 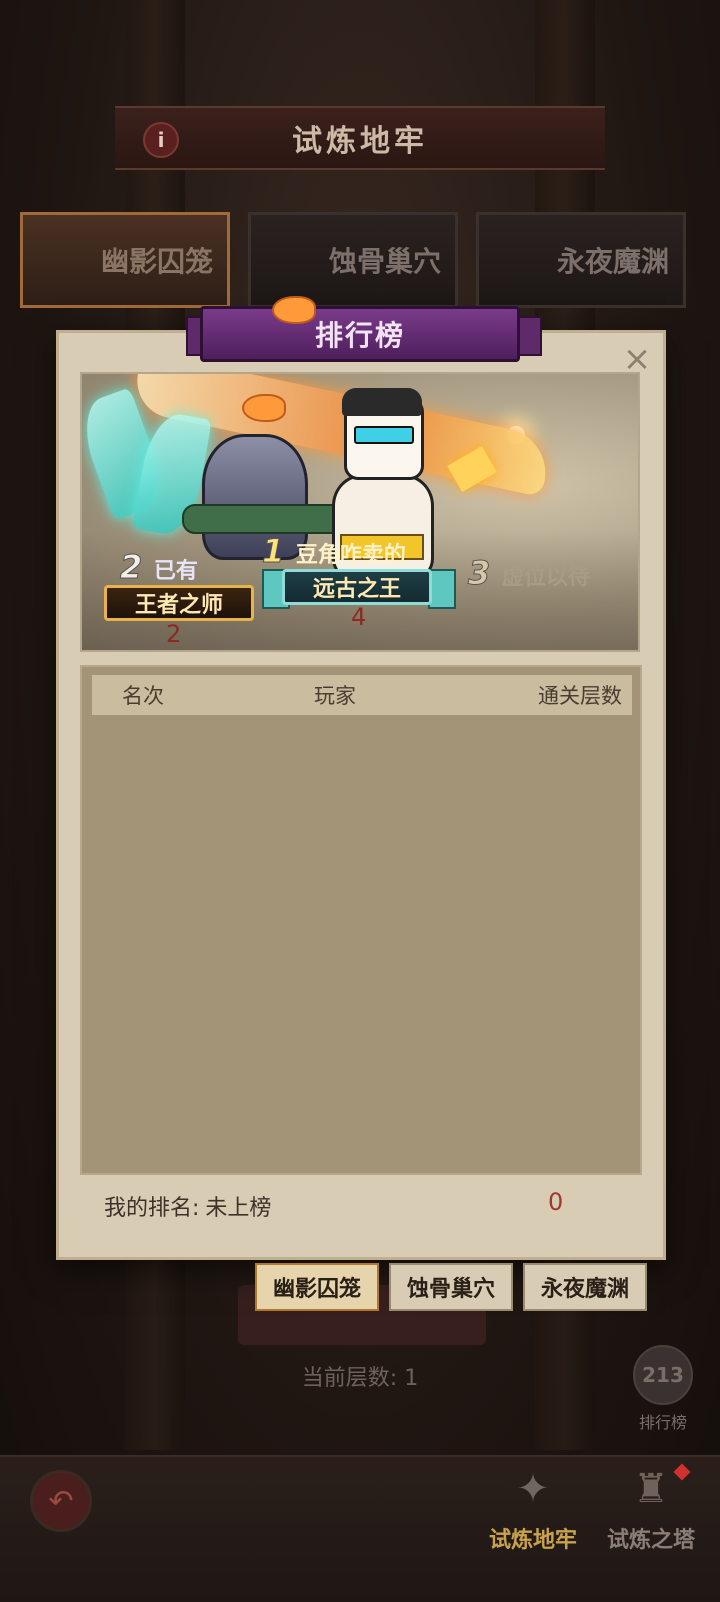 I want to click on rank1-score: 4, so click(x=359, y=617).